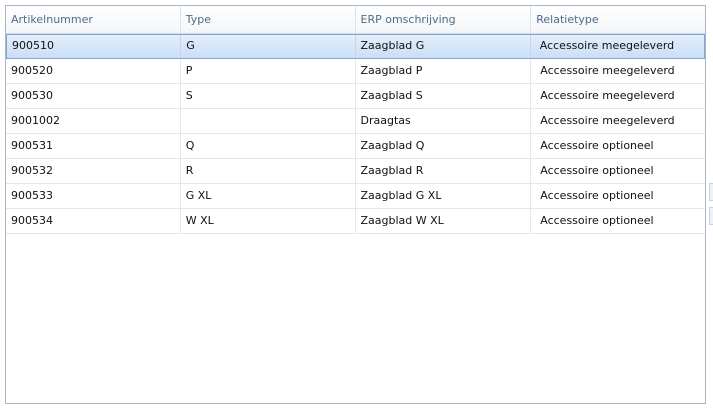 This screenshot has height=410, width=713. I want to click on cell-type: S, so click(268, 96).